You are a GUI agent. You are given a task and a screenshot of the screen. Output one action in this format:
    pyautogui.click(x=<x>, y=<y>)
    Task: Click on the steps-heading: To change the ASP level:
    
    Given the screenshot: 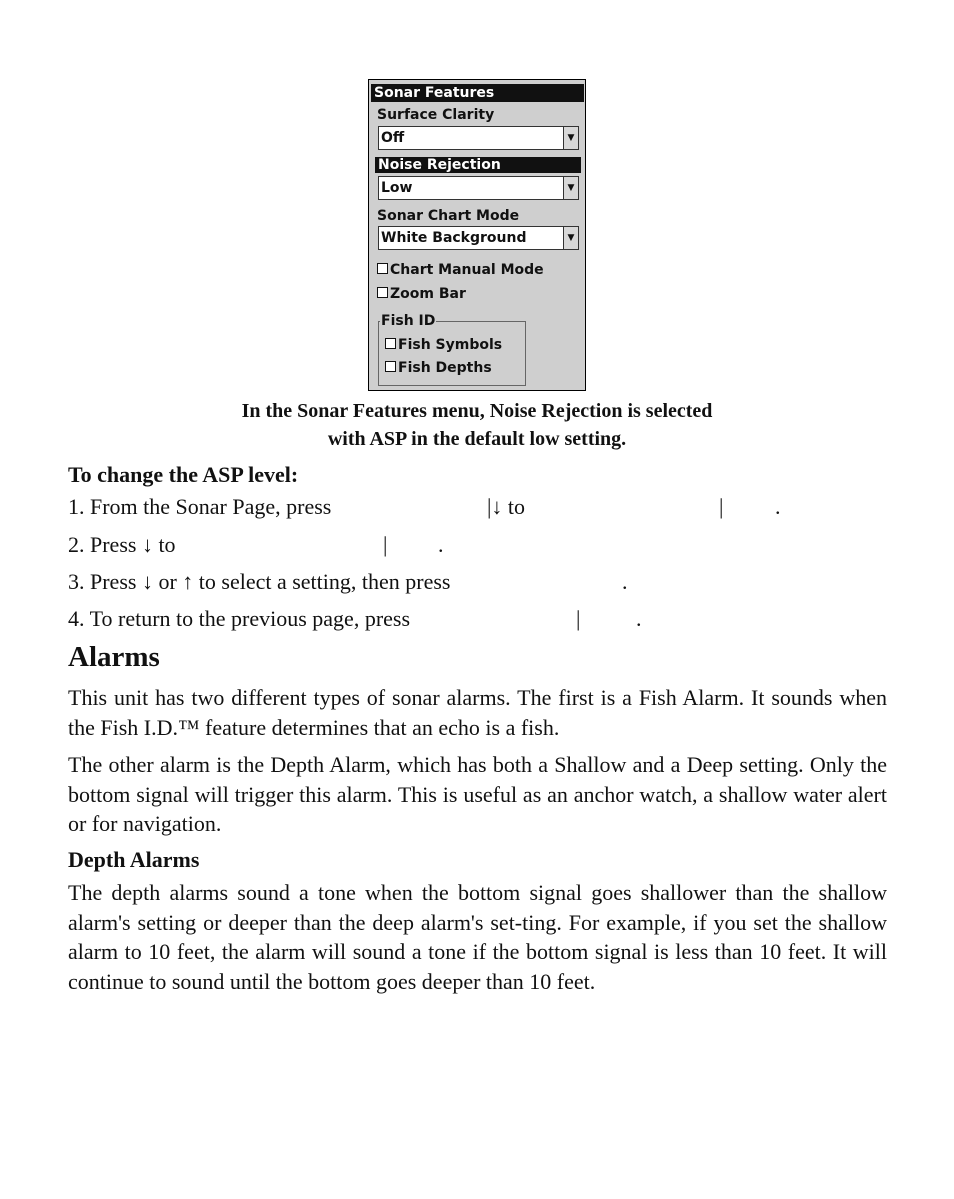 What is the action you would take?
    pyautogui.click(x=183, y=474)
    